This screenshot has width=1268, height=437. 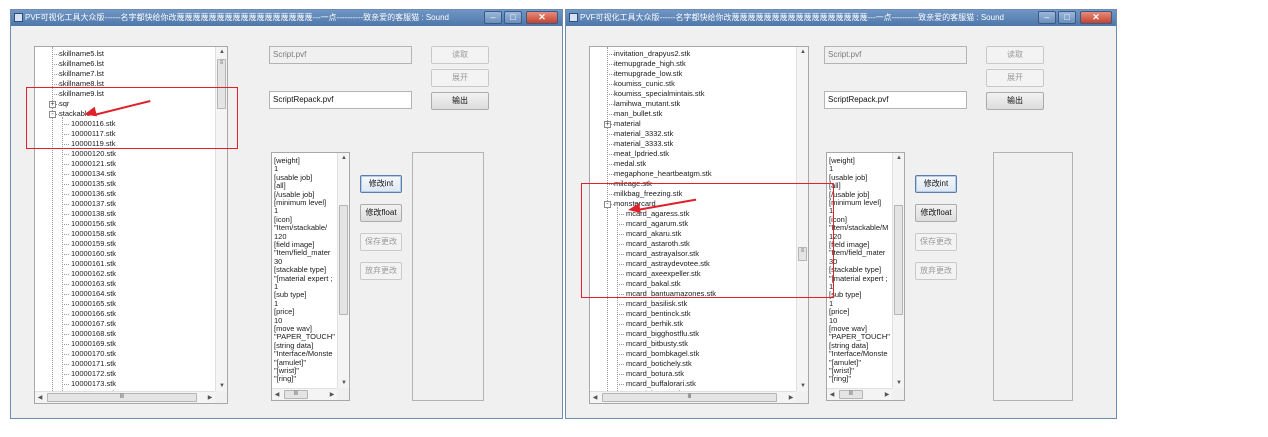 I want to click on tree-item: 10000159.stk, so click(x=93, y=244).